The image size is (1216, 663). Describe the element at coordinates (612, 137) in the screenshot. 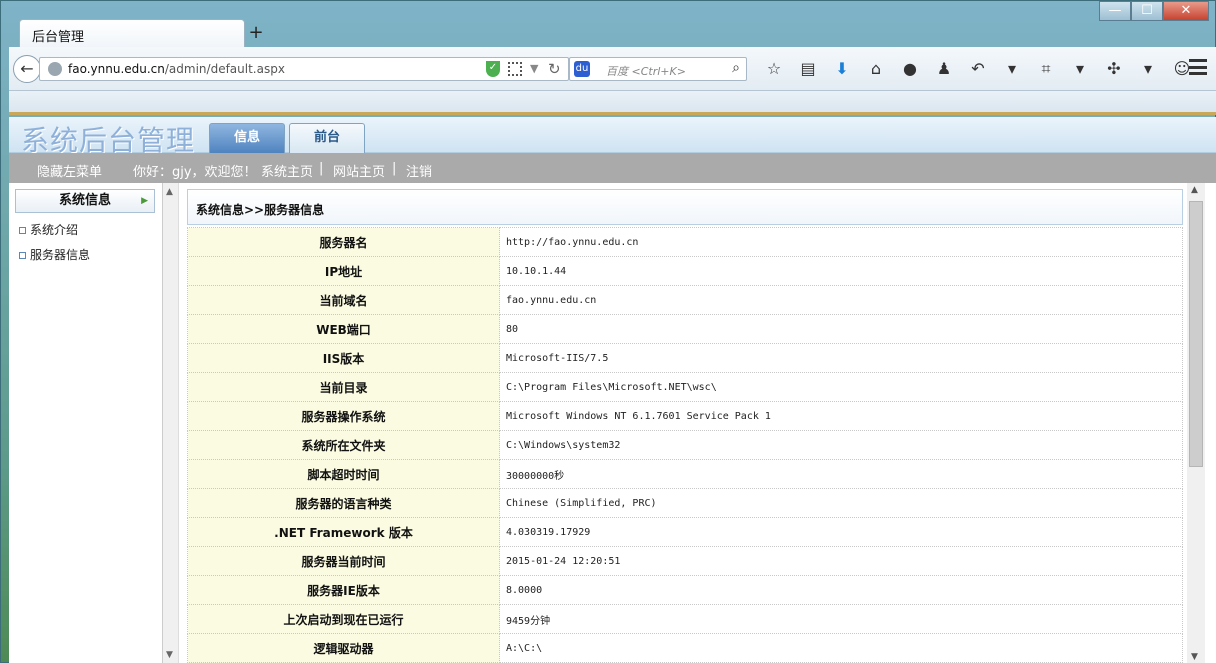

I see `site-header: 系统后台管理 信息 前台` at that location.